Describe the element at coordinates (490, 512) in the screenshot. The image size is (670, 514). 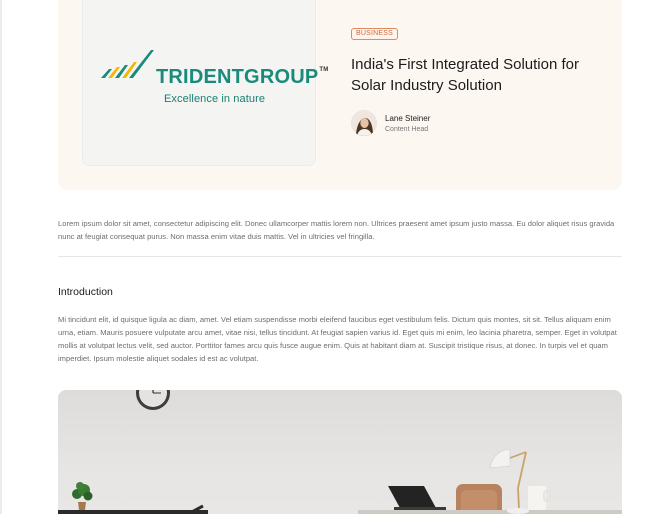
I see `desk-icon` at that location.